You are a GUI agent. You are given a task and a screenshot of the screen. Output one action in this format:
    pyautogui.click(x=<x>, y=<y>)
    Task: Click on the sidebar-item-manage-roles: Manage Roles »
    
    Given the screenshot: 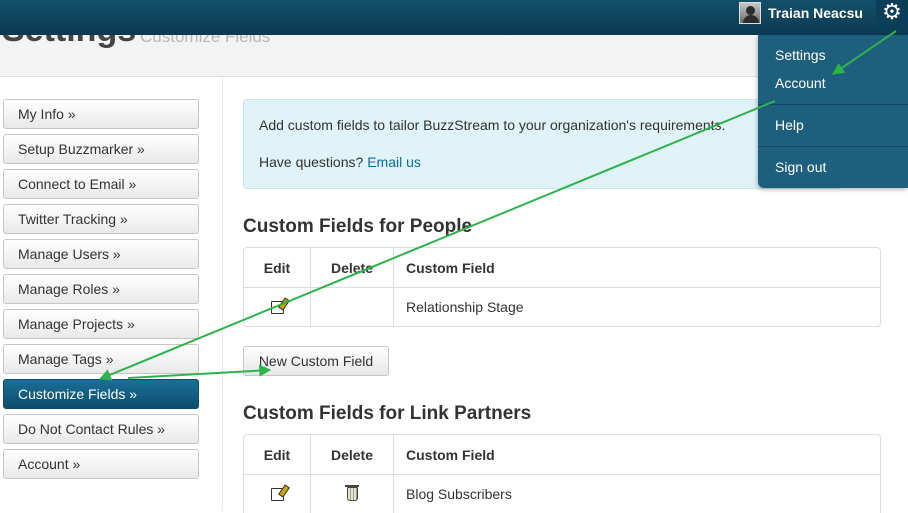 What is the action you would take?
    pyautogui.click(x=101, y=289)
    